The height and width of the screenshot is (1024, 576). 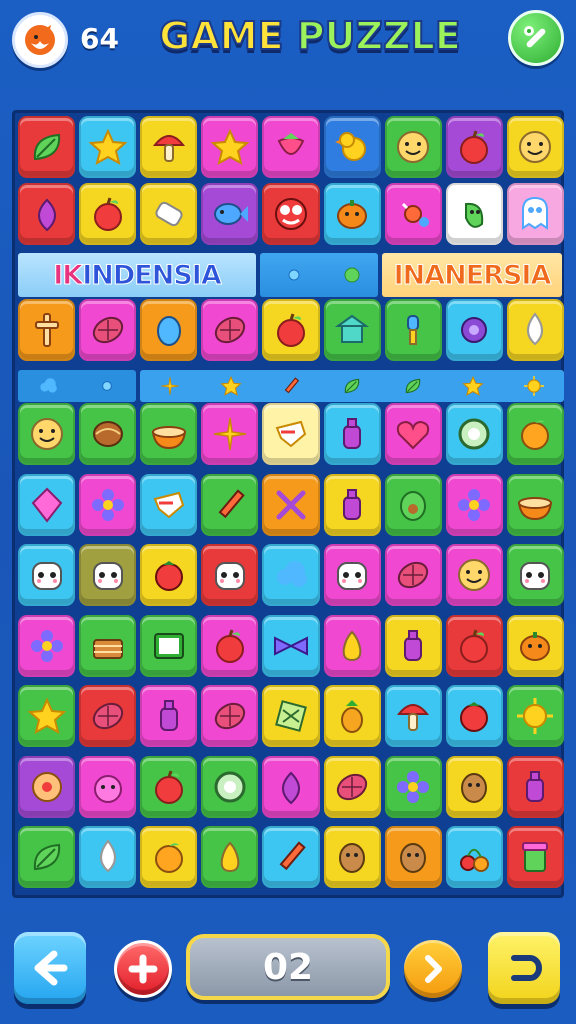 I want to click on tile-candy, so click(x=413, y=214).